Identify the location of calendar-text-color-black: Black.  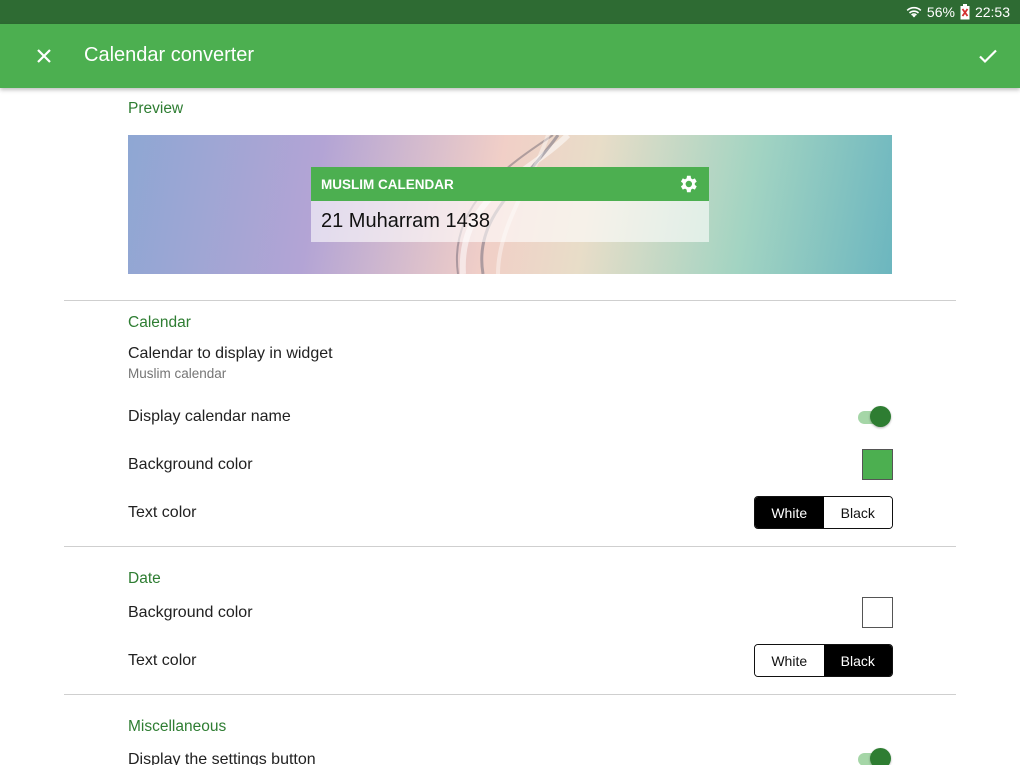
(857, 512).